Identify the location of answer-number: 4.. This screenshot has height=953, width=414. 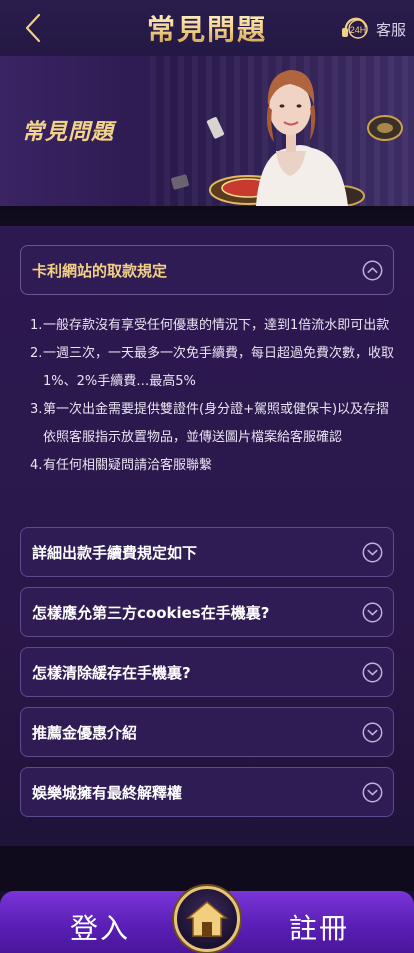
(36, 465).